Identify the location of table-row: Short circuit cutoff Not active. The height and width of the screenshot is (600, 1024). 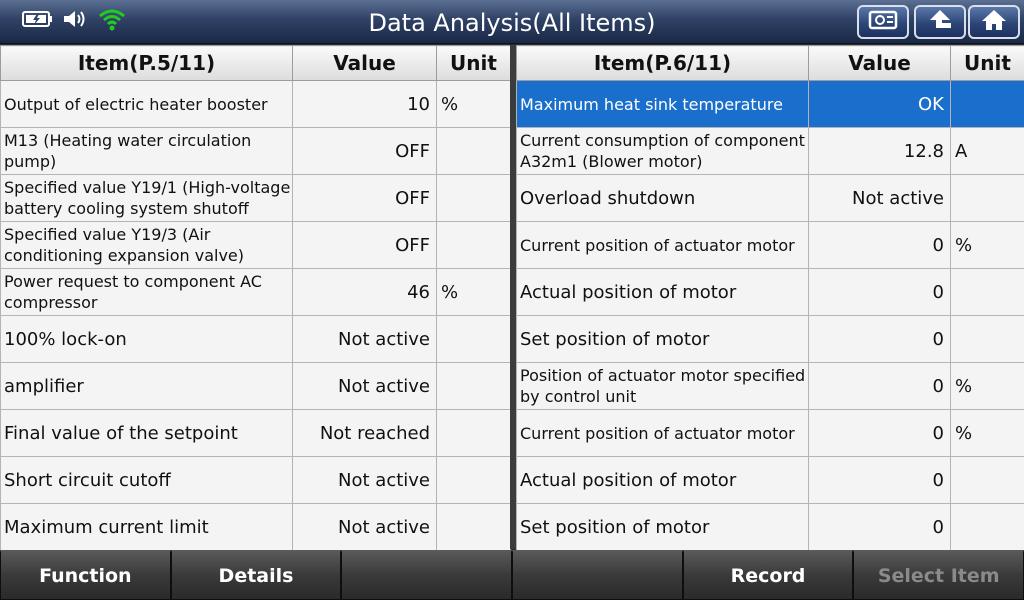
(255, 480).